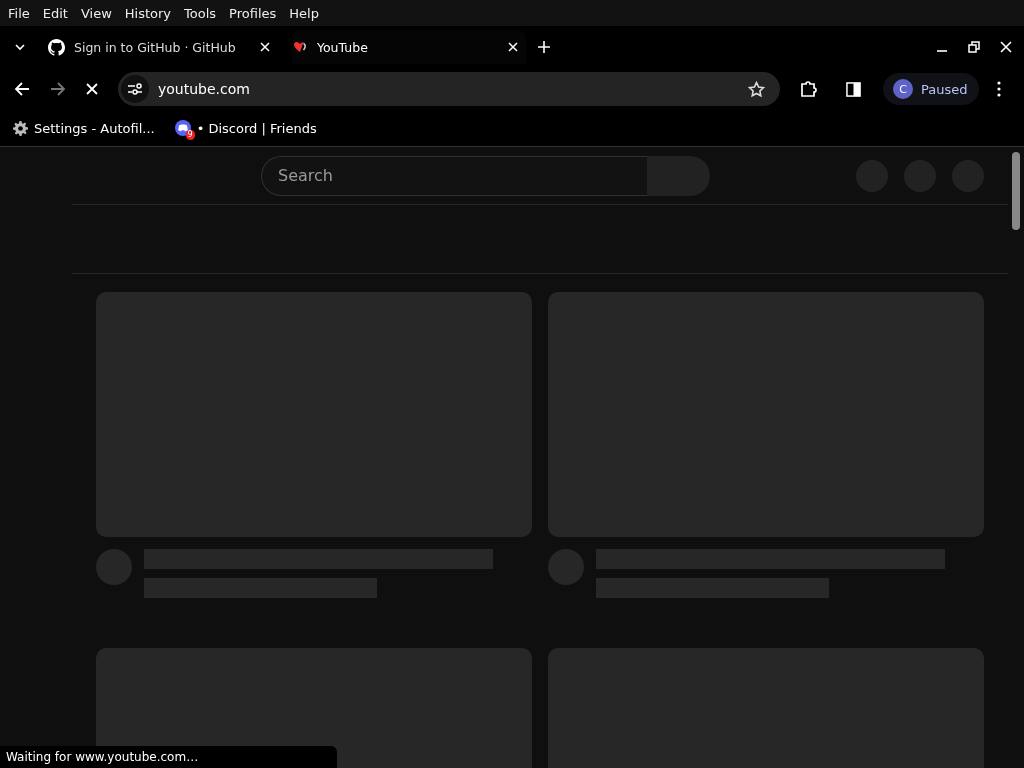 Image resolution: width=1024 pixels, height=768 pixels. I want to click on notification-badge: 9, so click(190, 135).